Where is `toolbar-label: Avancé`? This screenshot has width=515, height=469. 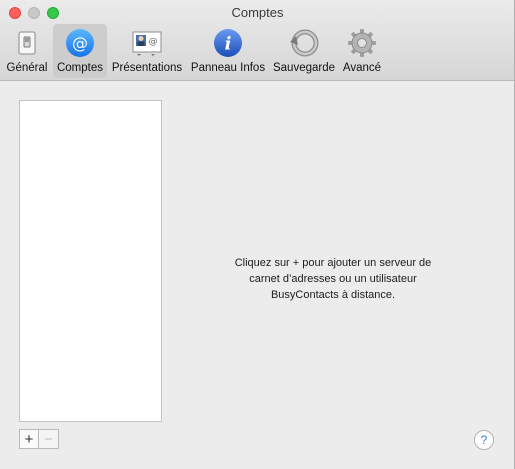
toolbar-label: Avancé is located at coordinates (362, 68).